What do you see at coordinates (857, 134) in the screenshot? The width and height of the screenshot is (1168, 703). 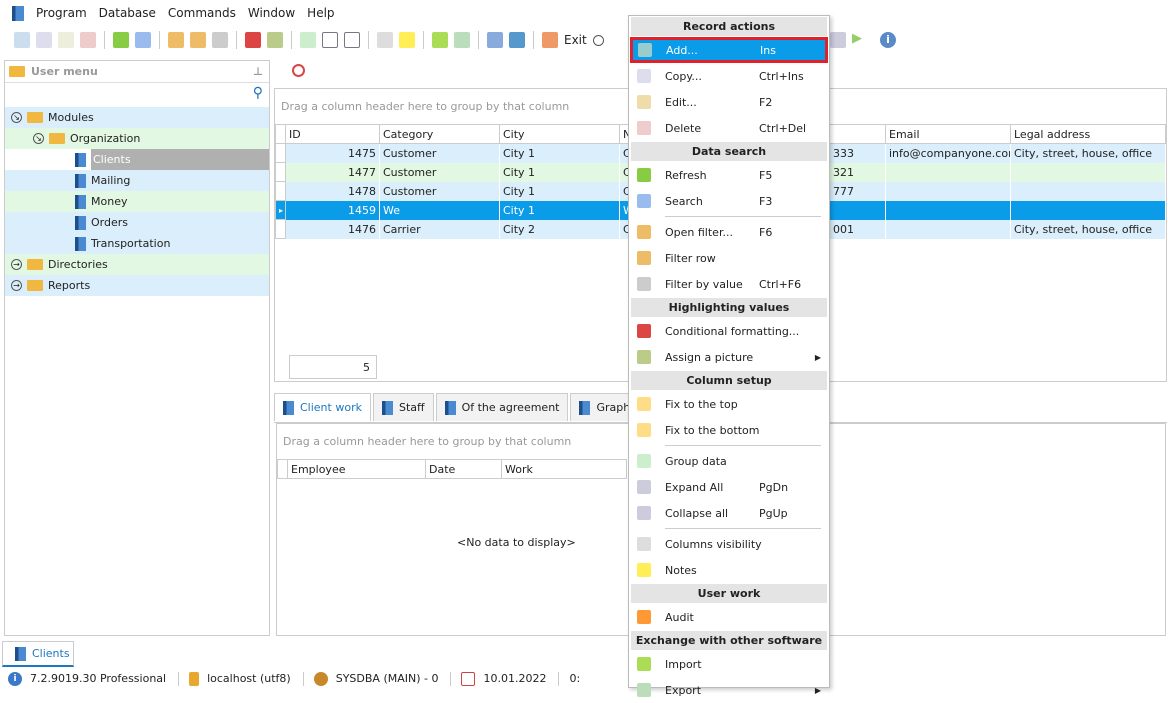 I see `column-header` at bounding box center [857, 134].